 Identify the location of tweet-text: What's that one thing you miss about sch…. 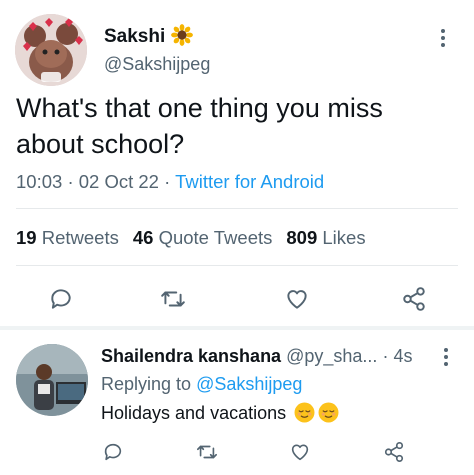
(199, 126).